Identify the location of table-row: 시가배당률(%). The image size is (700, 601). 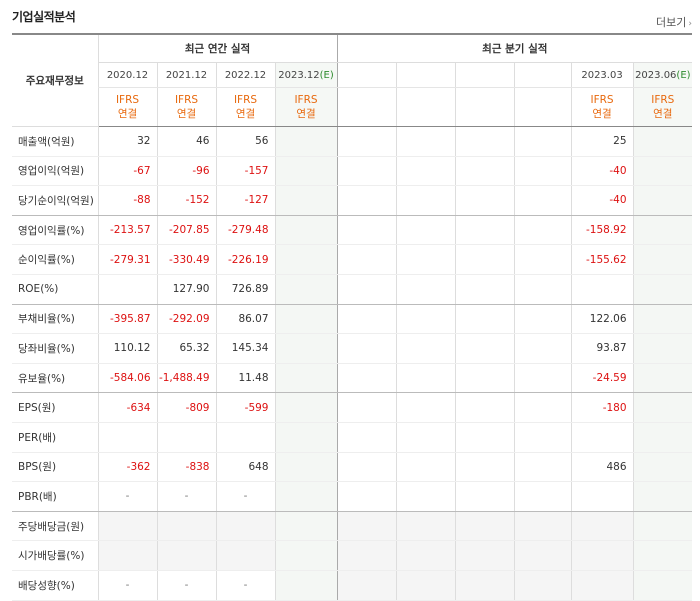
(352, 555).